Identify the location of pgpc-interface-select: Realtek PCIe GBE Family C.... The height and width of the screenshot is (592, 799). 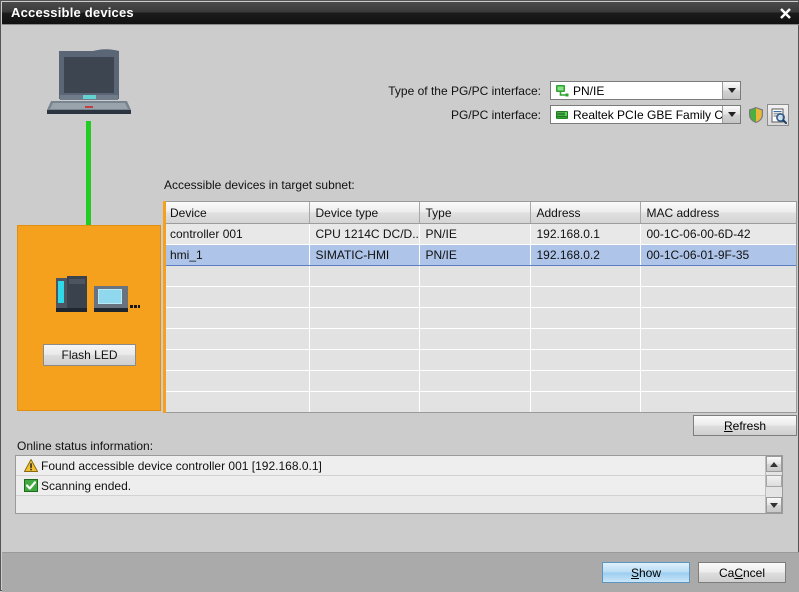
(645, 114).